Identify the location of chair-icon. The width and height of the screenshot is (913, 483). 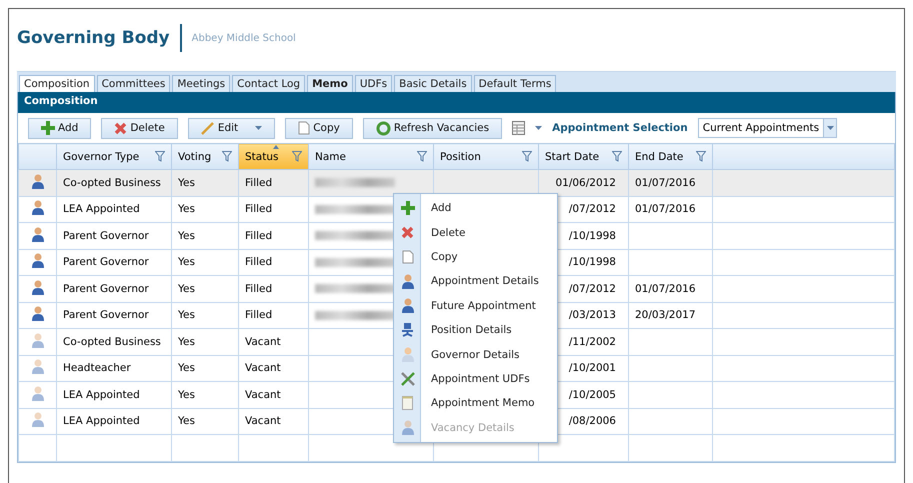
(407, 330).